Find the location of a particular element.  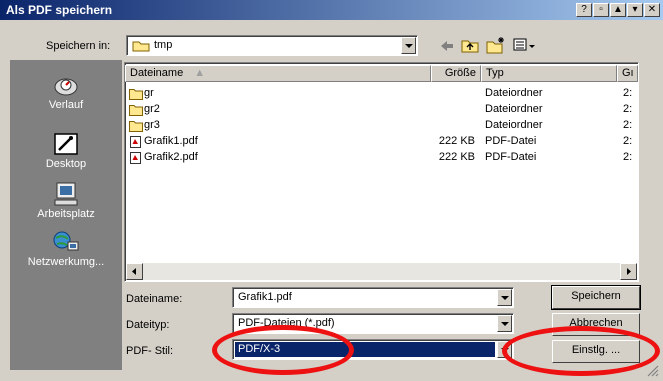

place-desktop: Desktop is located at coordinates (66, 151).